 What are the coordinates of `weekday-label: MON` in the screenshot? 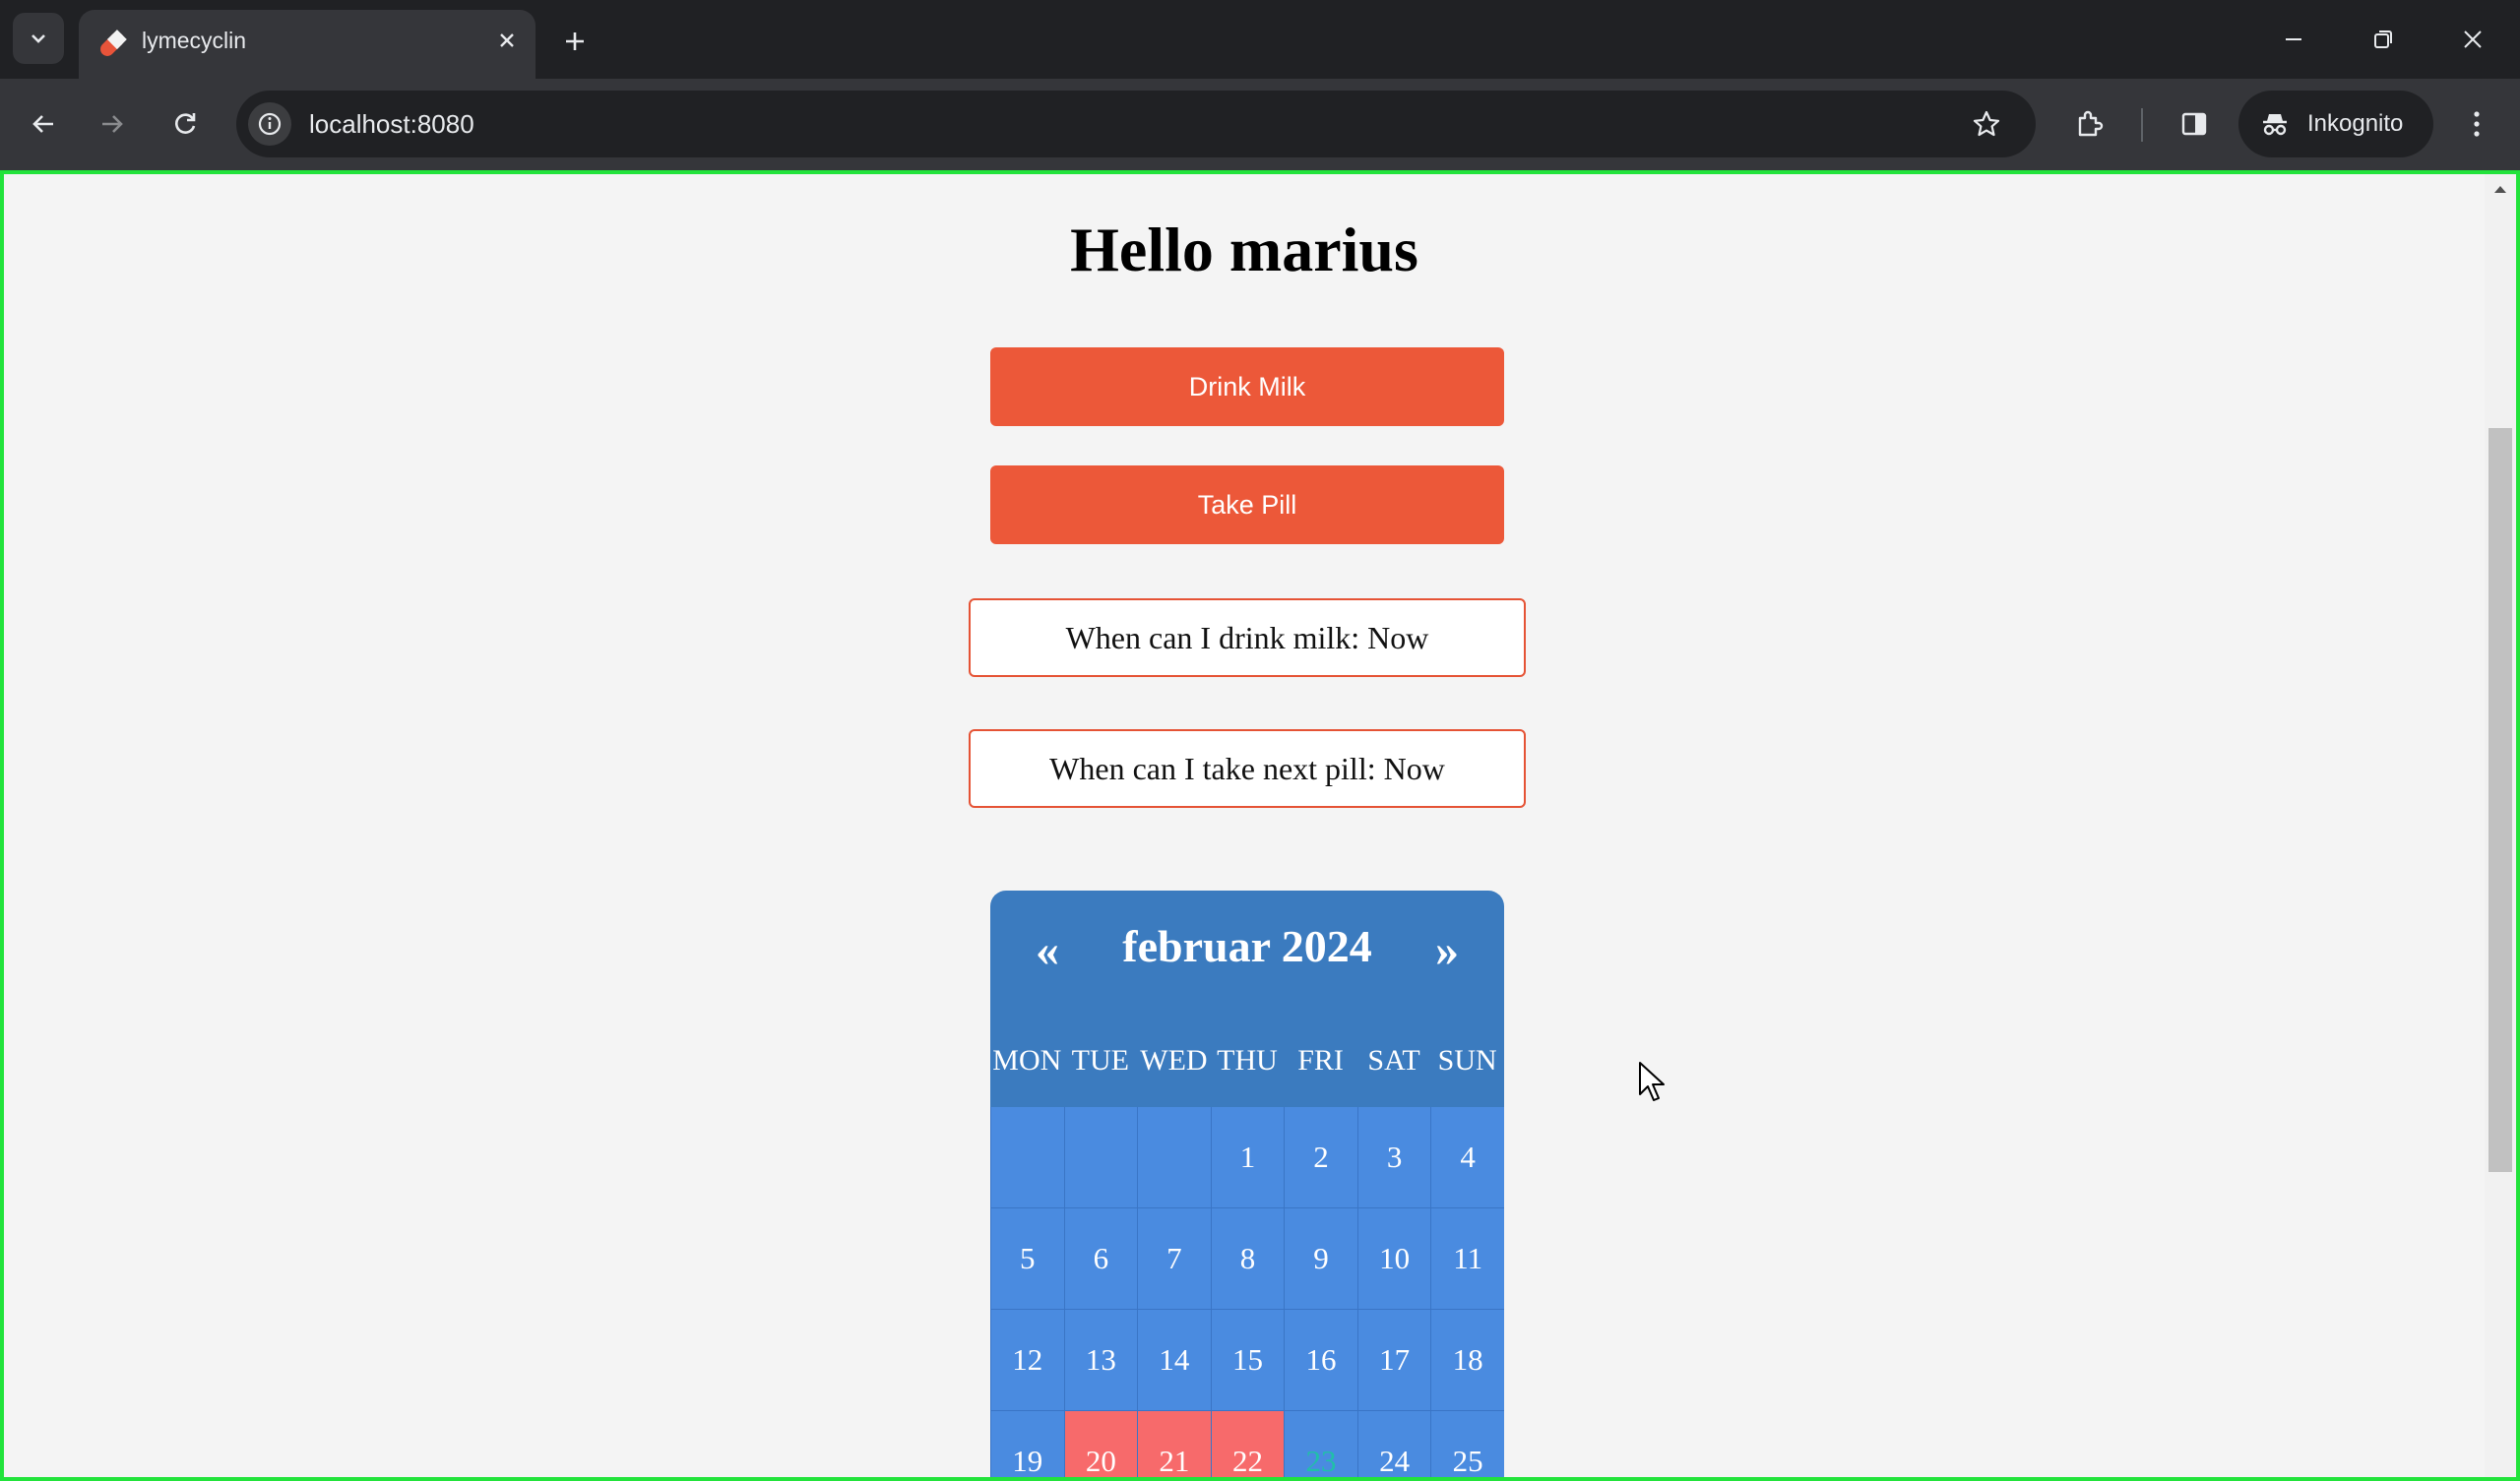 It's located at (1027, 1060).